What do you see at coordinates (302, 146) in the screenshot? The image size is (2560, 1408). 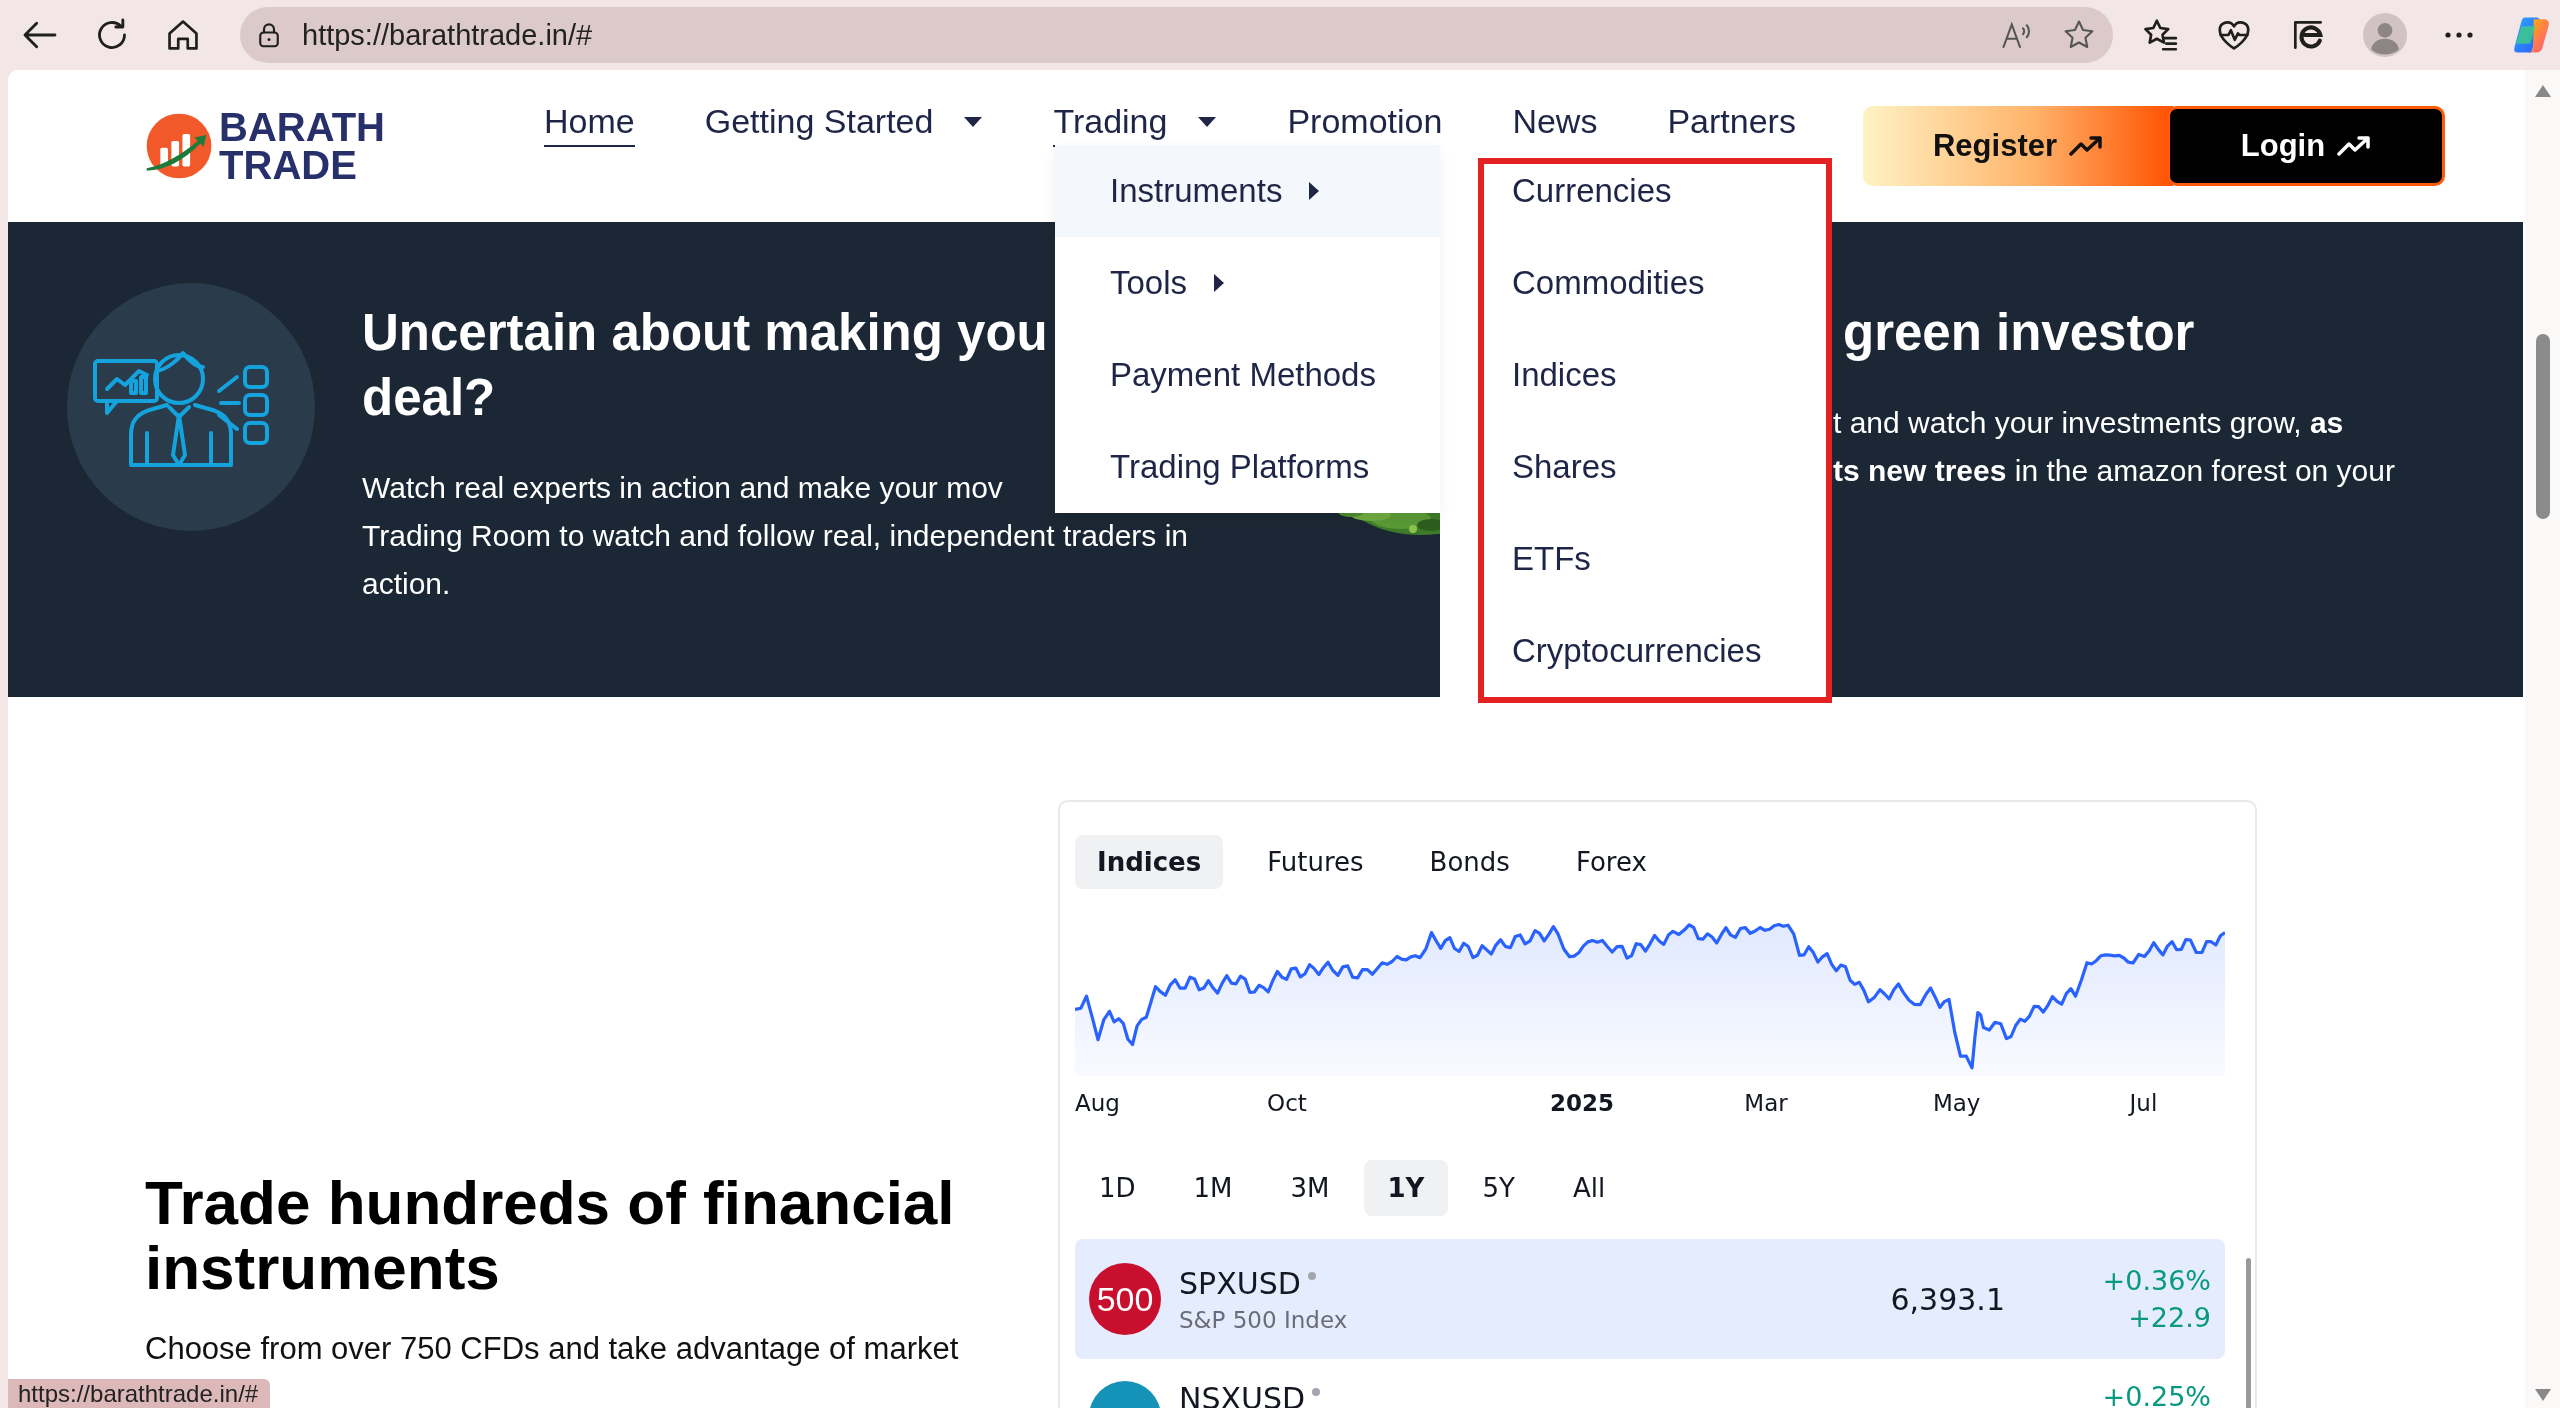 I see `logo-text: BARATH TRADE` at bounding box center [302, 146].